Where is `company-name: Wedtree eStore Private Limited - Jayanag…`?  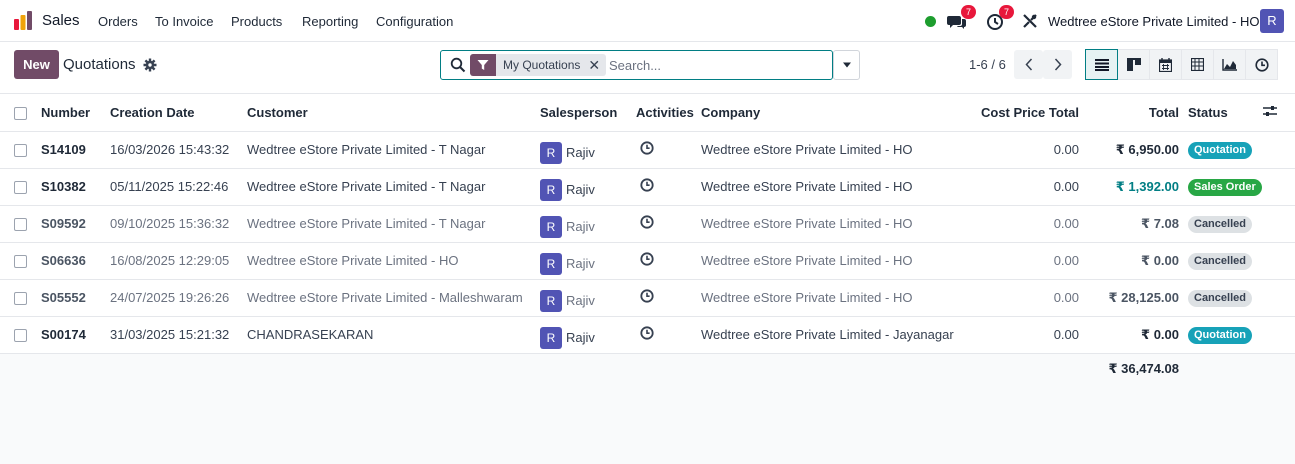 company-name: Wedtree eStore Private Limited - Jayanag… is located at coordinates (838, 335).